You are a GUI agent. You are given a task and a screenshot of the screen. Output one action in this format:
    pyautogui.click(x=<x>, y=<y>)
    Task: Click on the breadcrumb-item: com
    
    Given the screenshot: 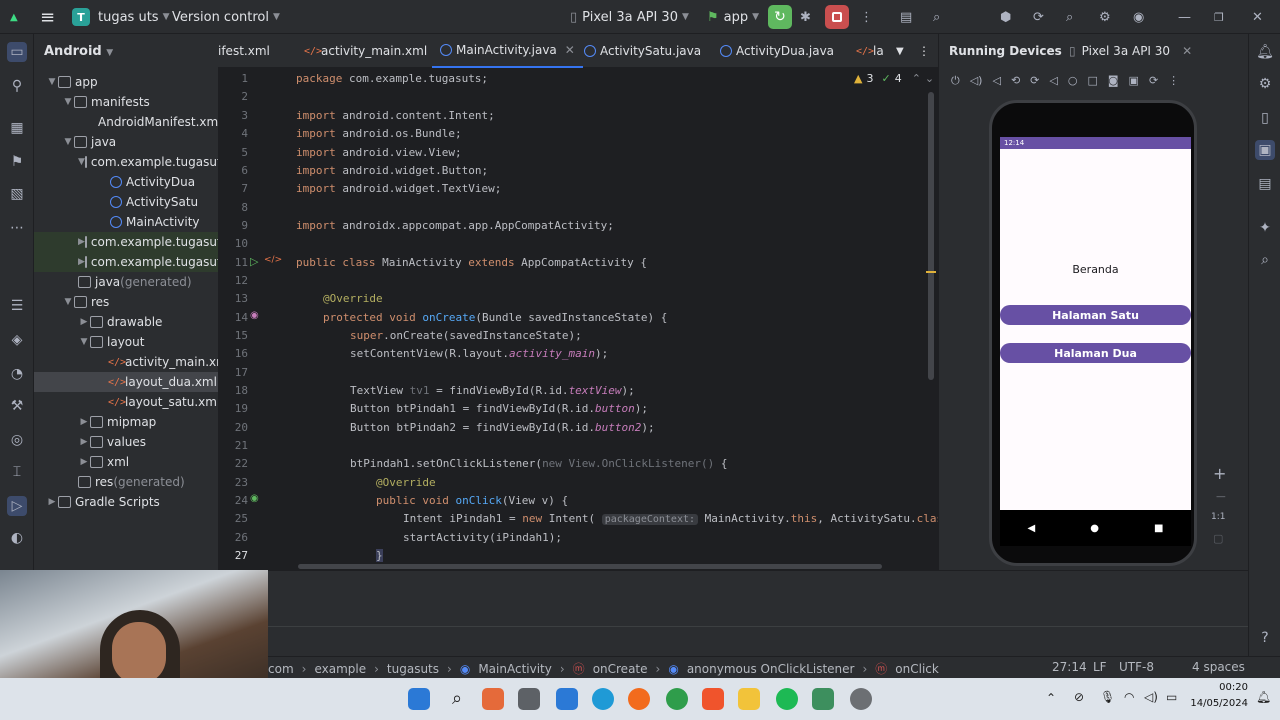 What is the action you would take?
    pyautogui.click(x=281, y=669)
    